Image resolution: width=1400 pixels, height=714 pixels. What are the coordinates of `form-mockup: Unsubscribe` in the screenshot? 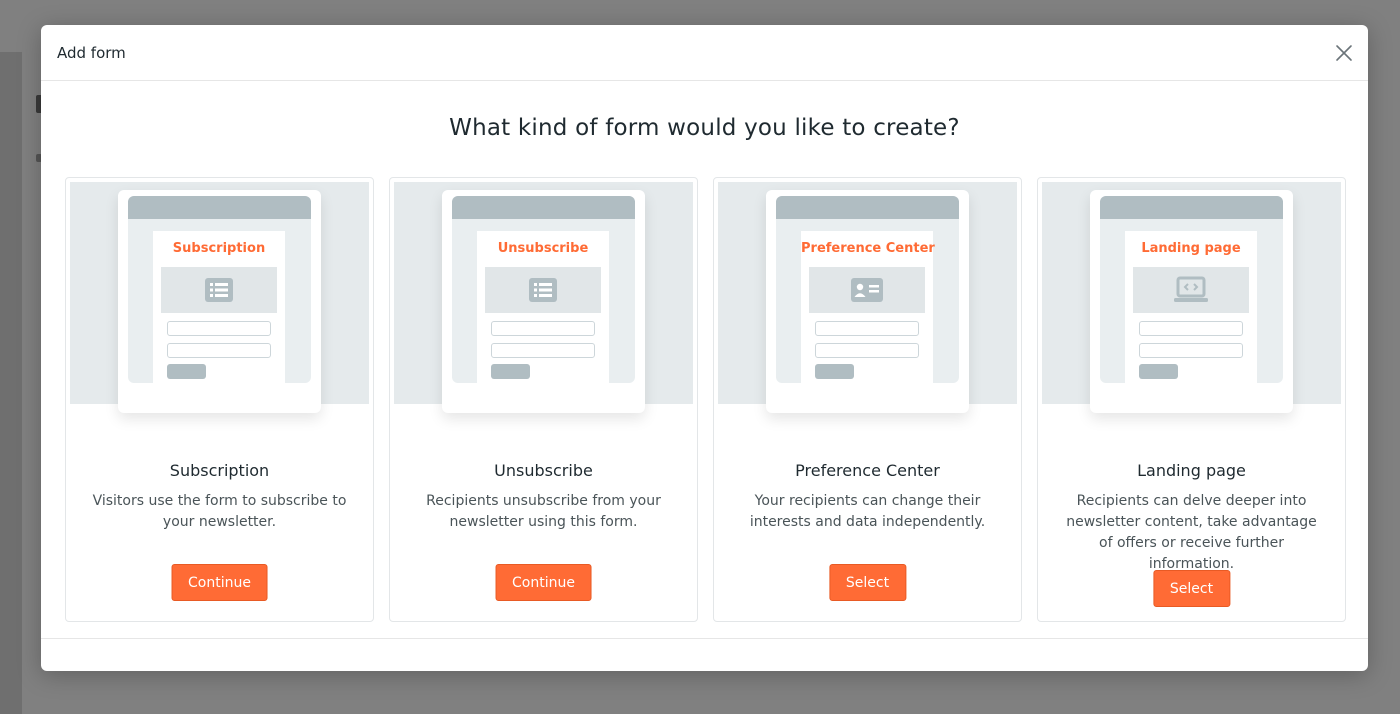 It's located at (543, 301).